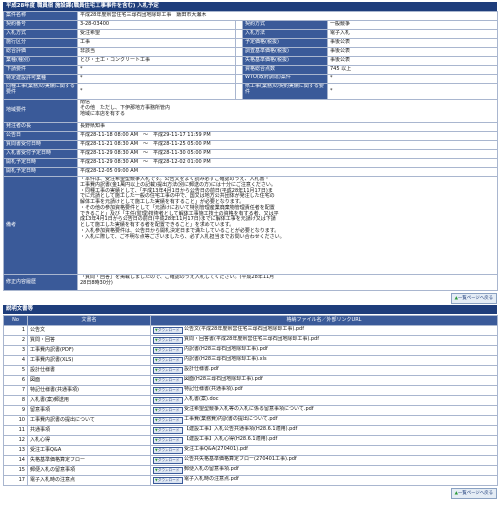 The image size is (500, 505). What do you see at coordinates (40, 111) in the screenshot?
I see `info-label: 地域要件` at bounding box center [40, 111].